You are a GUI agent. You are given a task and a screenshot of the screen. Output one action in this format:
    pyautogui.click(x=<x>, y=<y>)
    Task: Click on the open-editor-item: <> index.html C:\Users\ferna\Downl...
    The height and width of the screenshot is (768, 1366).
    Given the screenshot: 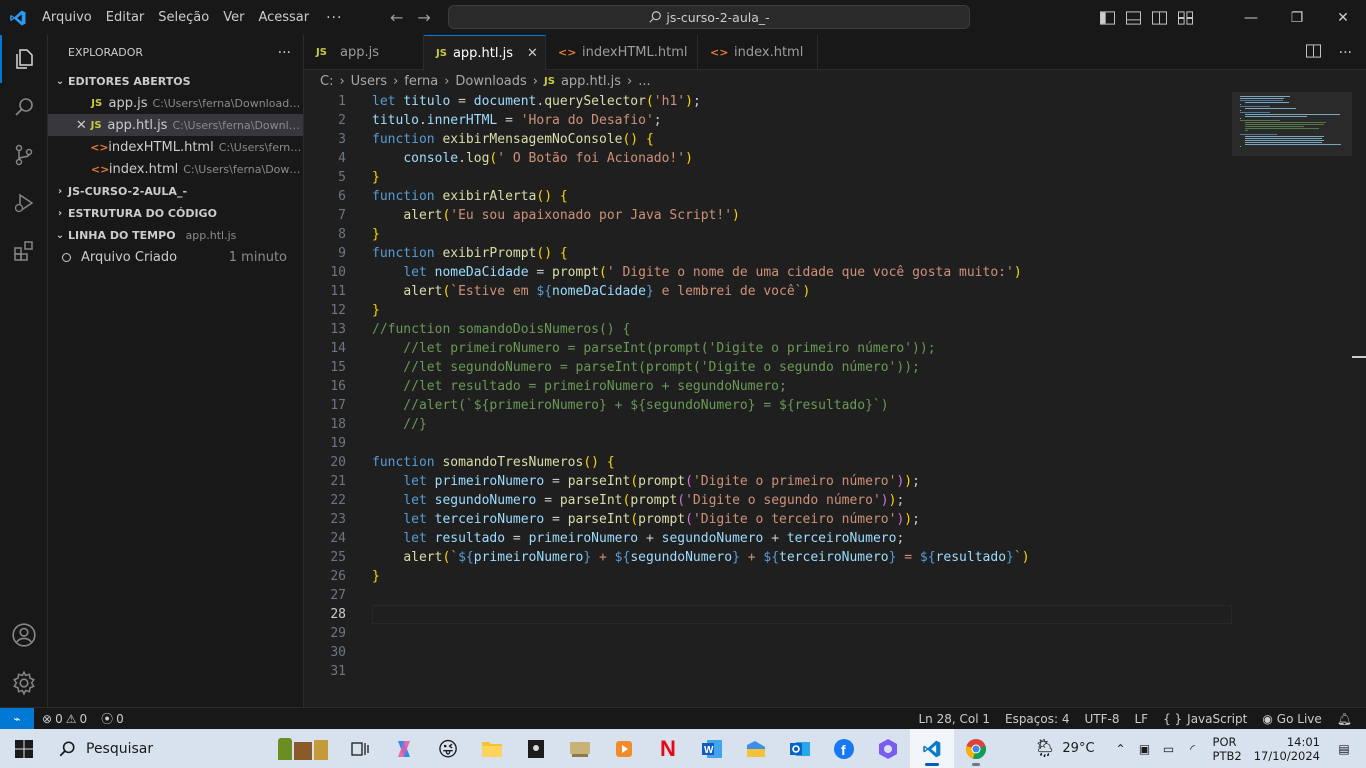 What is the action you would take?
    pyautogui.click(x=175, y=169)
    